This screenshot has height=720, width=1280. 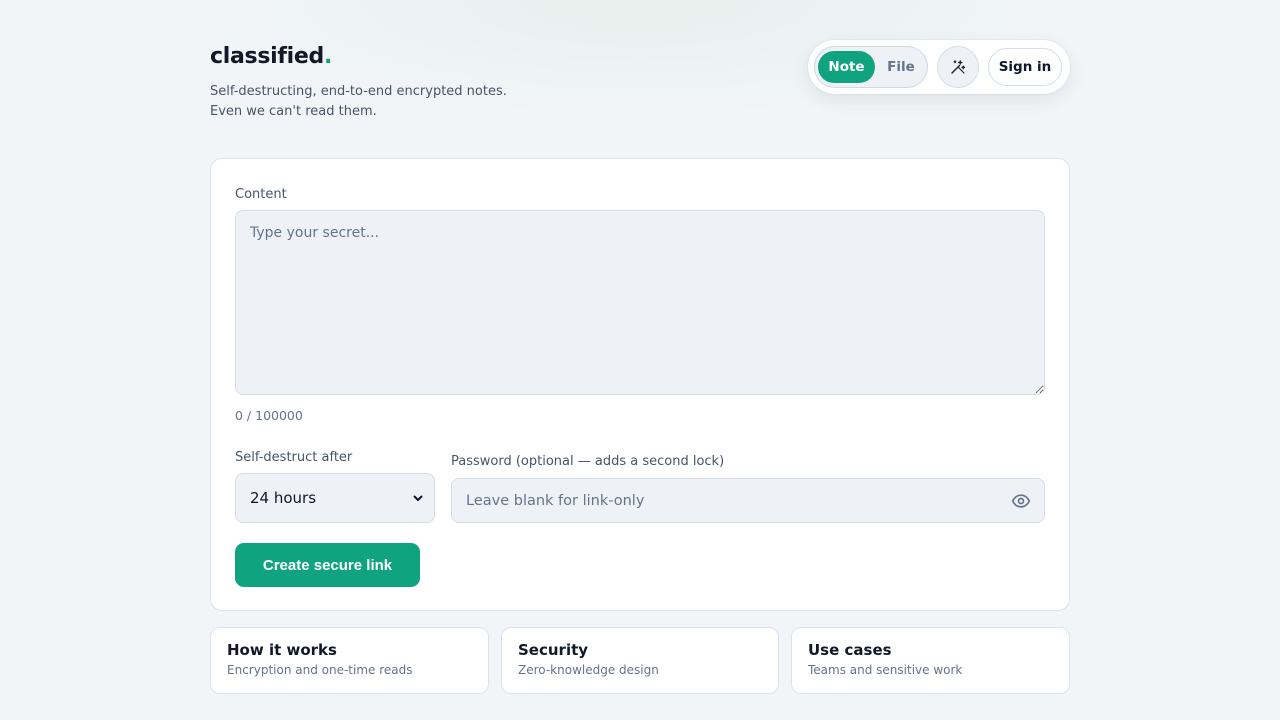 What do you see at coordinates (588, 670) in the screenshot?
I see `tile-subtitle: Zero-knowledge design` at bounding box center [588, 670].